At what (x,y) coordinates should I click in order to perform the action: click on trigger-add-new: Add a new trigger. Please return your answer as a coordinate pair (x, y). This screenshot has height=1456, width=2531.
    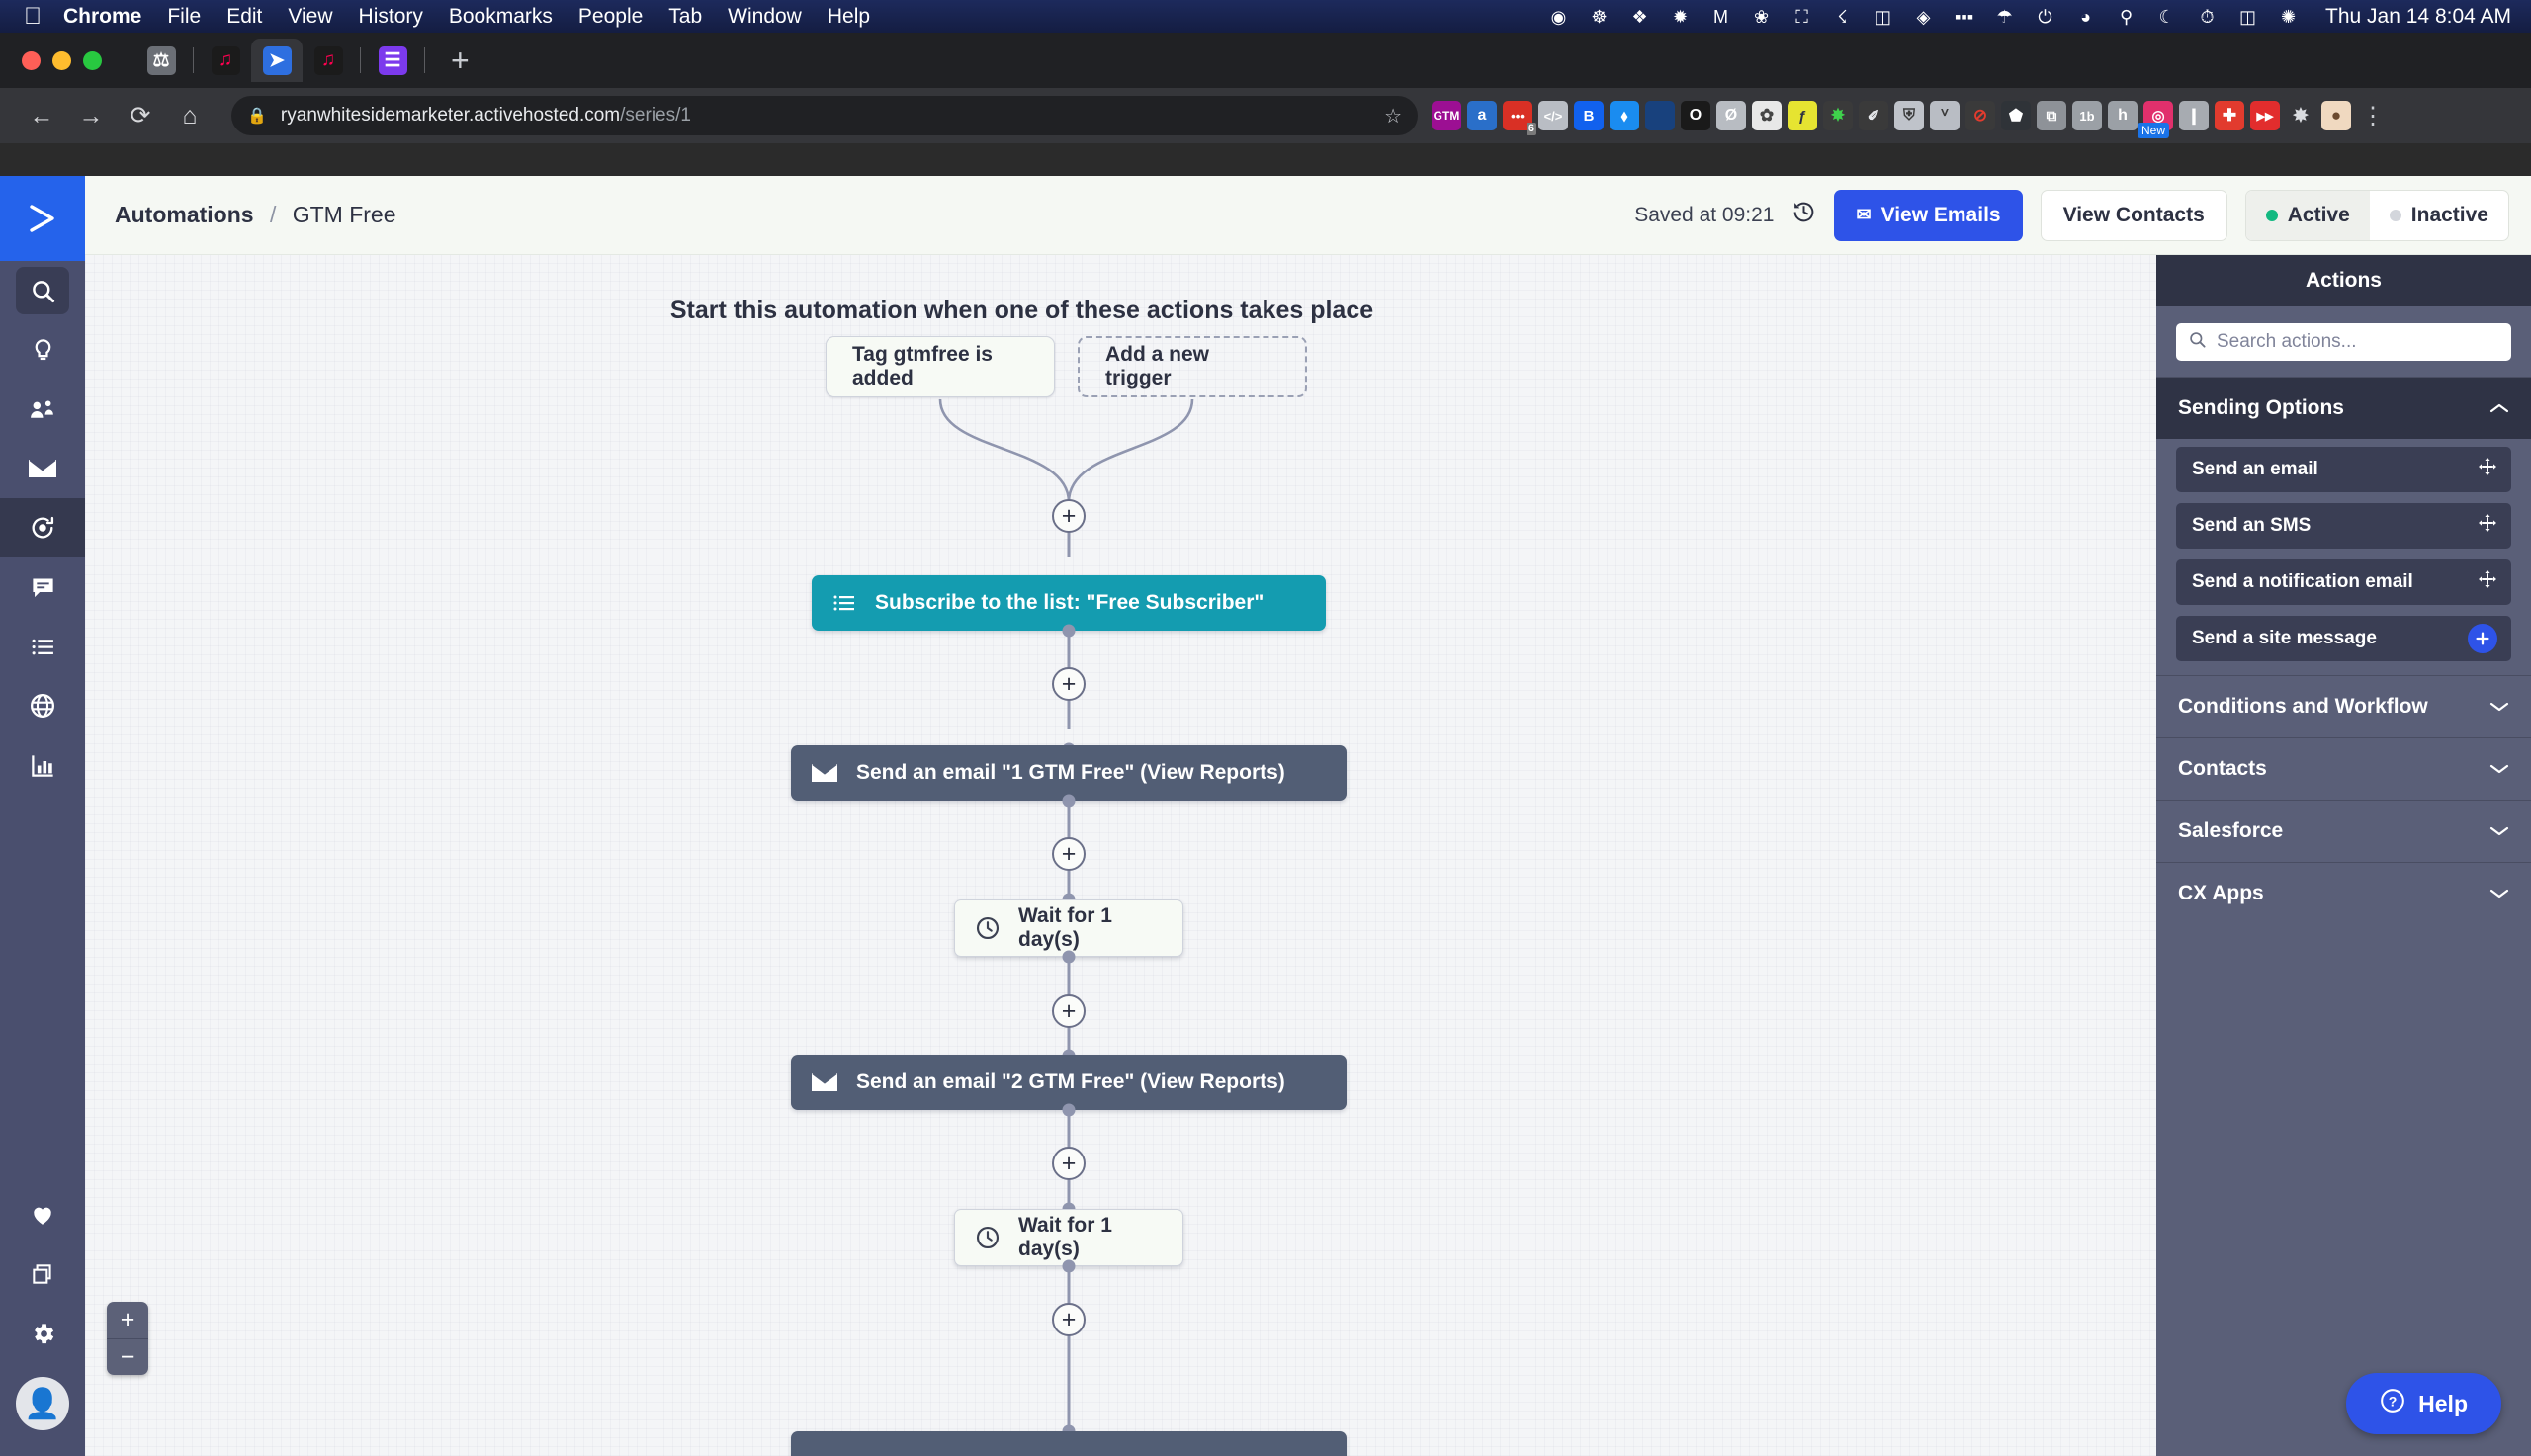
    Looking at the image, I should click on (1192, 366).